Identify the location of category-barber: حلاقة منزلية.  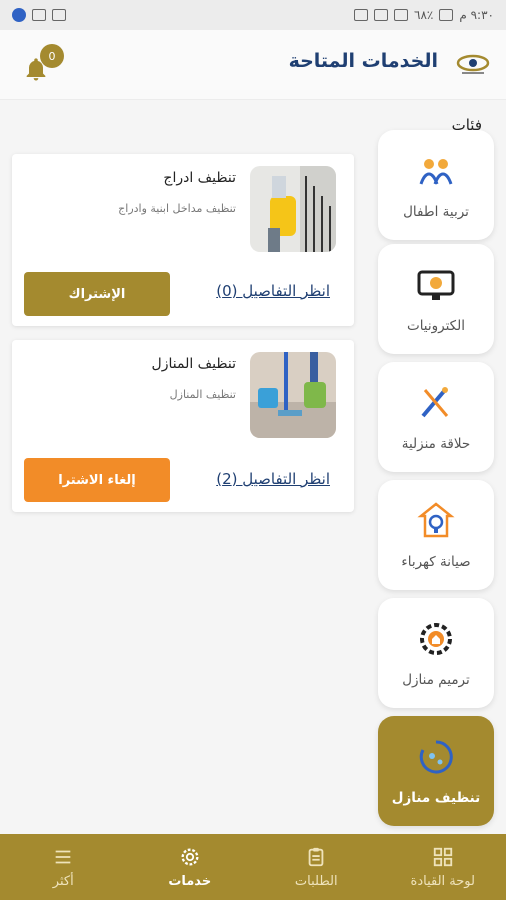
(436, 417).